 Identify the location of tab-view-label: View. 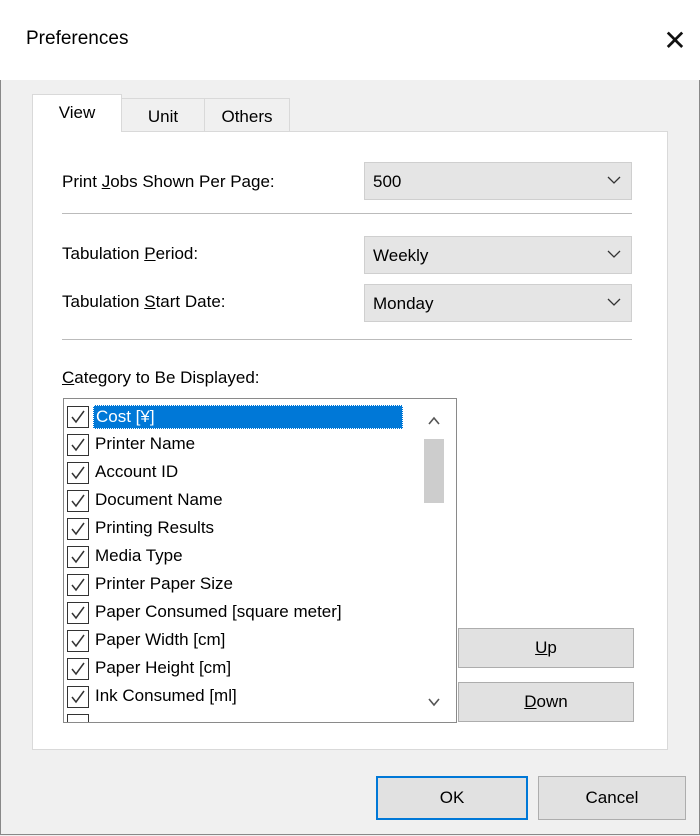
(77, 112).